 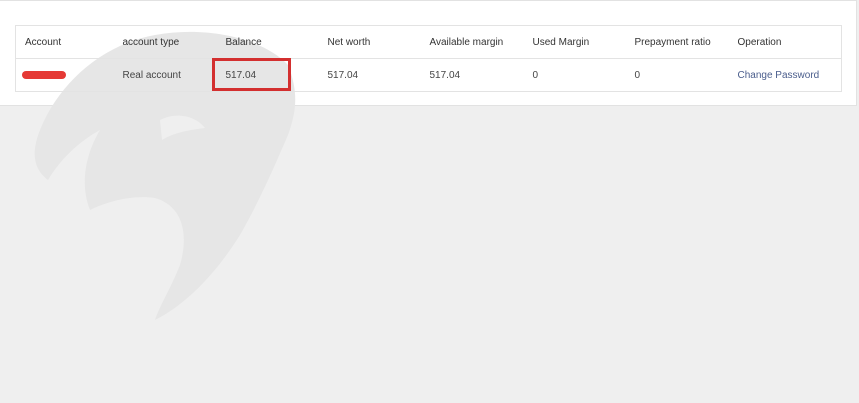 What do you see at coordinates (472, 42) in the screenshot?
I see `header-available-margin: Available margin` at bounding box center [472, 42].